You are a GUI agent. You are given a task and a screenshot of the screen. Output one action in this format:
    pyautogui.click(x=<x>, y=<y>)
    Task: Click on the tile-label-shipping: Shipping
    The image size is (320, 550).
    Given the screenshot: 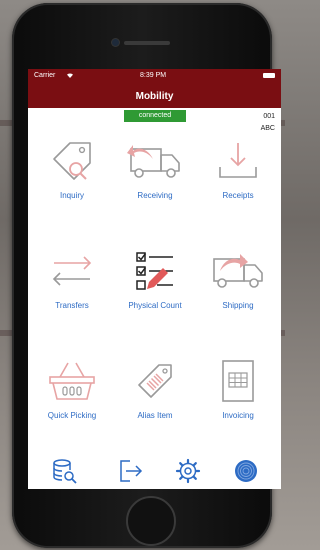 What is the action you would take?
    pyautogui.click(x=238, y=305)
    